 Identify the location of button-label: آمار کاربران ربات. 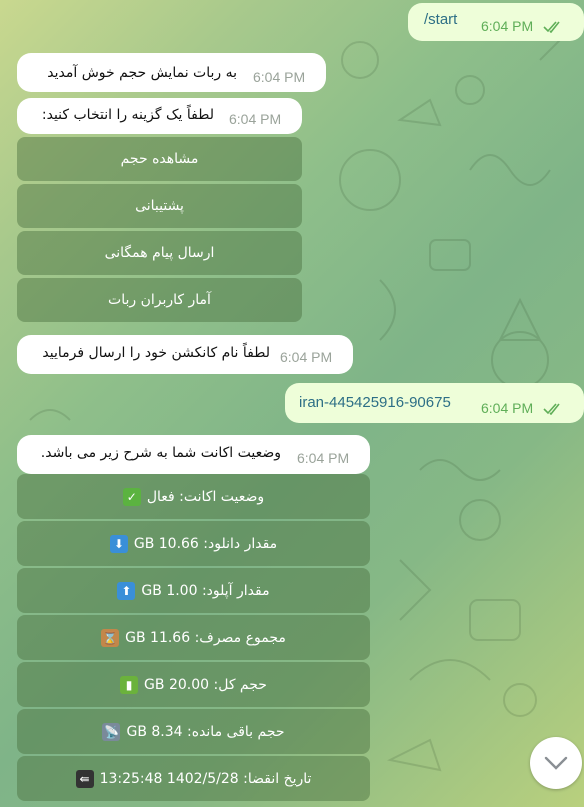
(159, 300).